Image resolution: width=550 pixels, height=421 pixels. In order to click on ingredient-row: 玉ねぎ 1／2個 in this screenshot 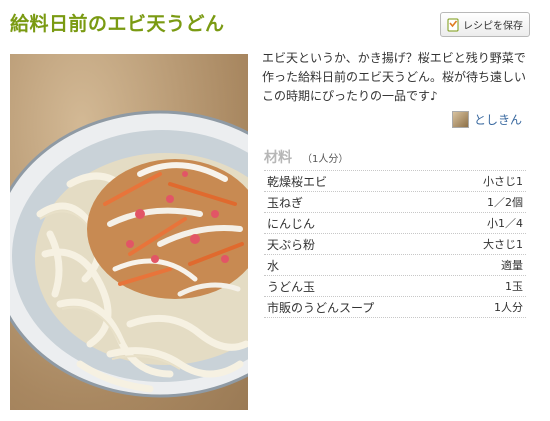, I will do `click(395, 202)`.